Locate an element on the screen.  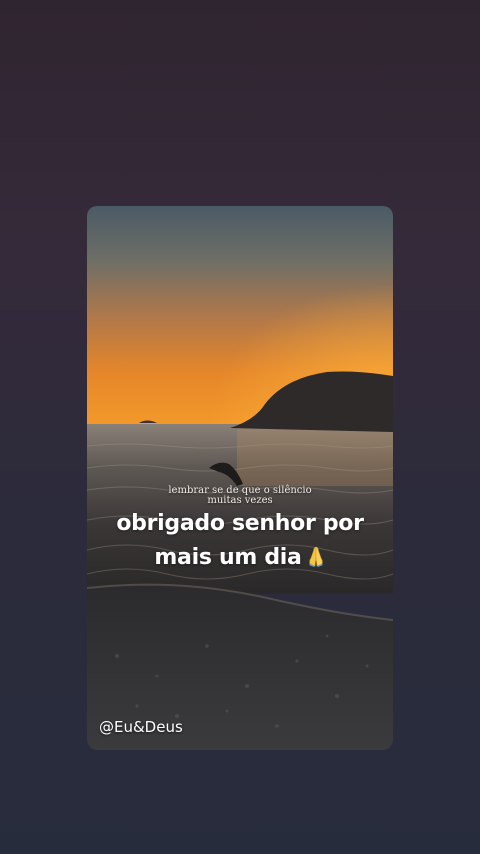
main-text-line-2-wrapper: mais um dia is located at coordinates (240, 558).